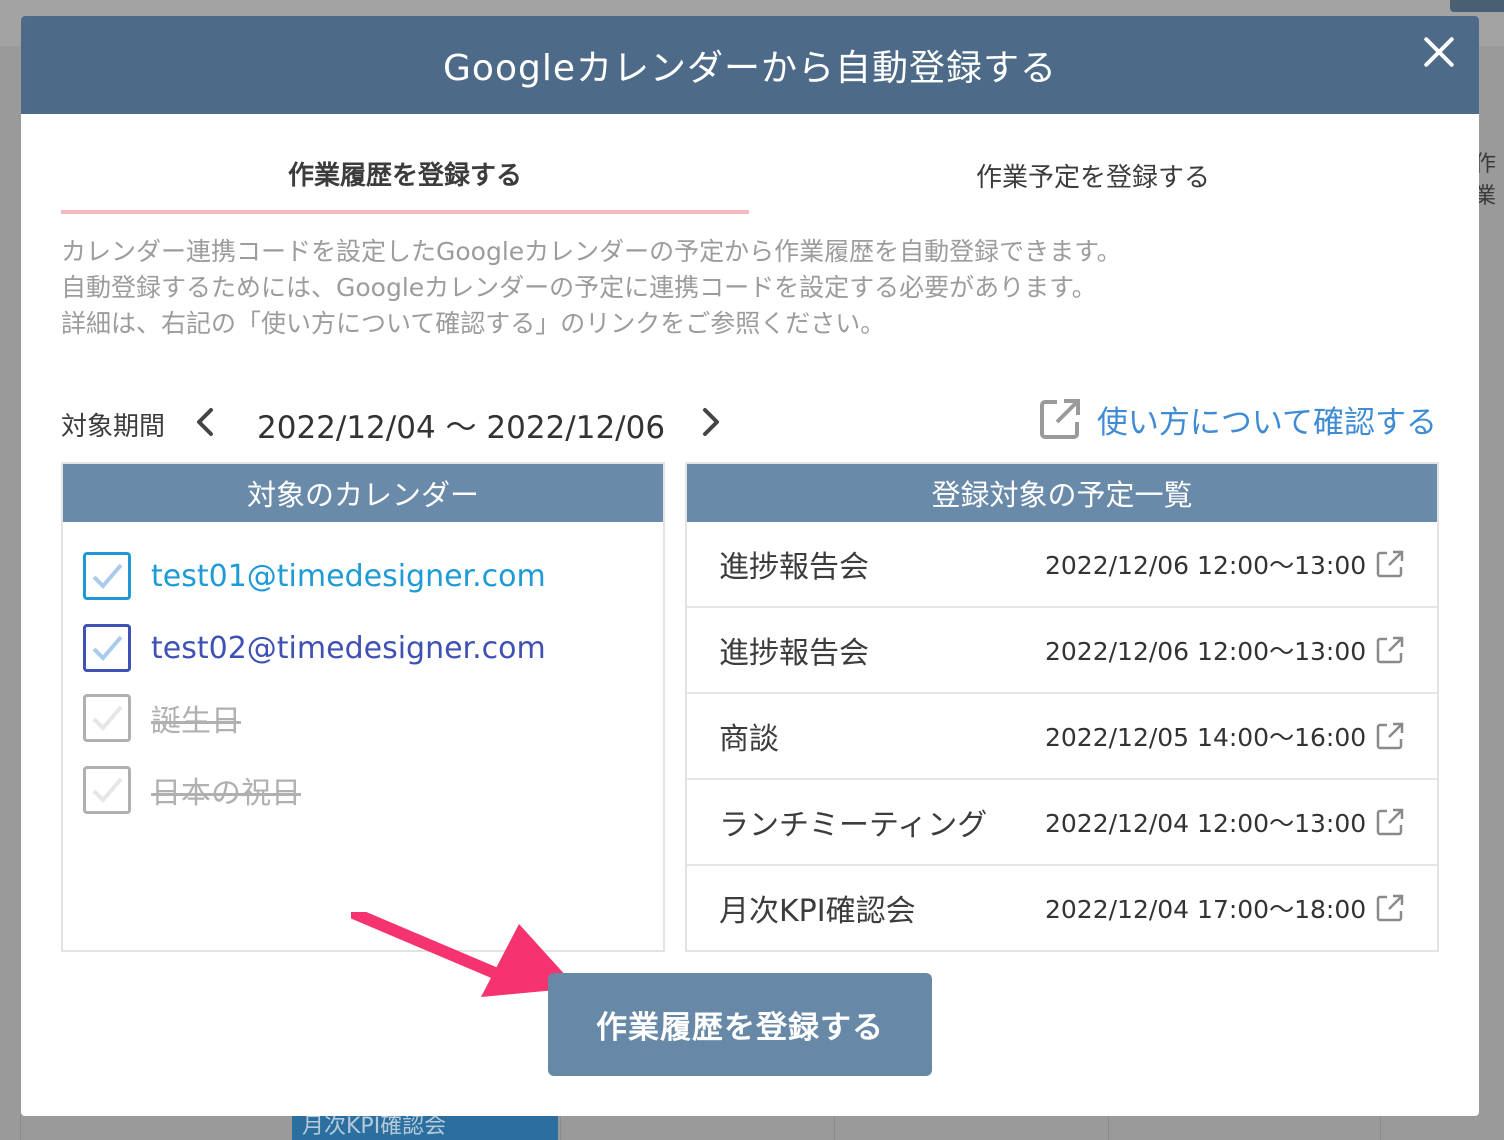  Describe the element at coordinates (853, 825) in the screenshot. I see `event-name: ランチミーティング` at that location.